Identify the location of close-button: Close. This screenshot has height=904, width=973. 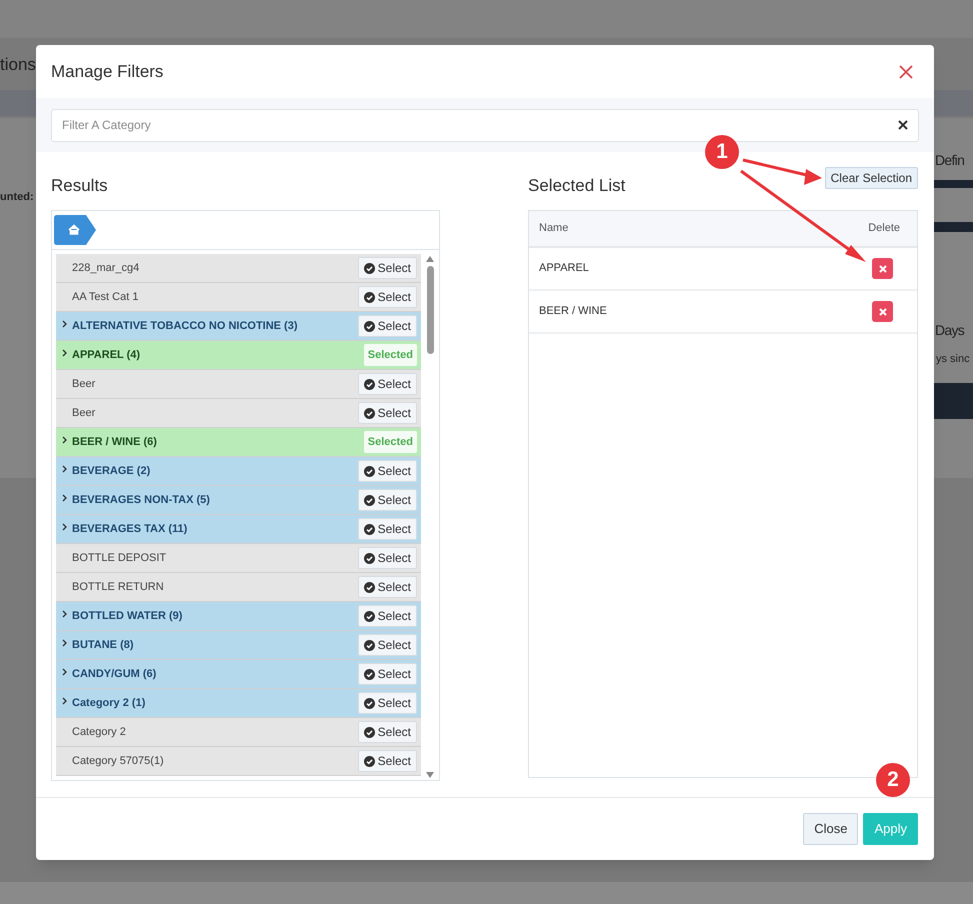
(830, 829).